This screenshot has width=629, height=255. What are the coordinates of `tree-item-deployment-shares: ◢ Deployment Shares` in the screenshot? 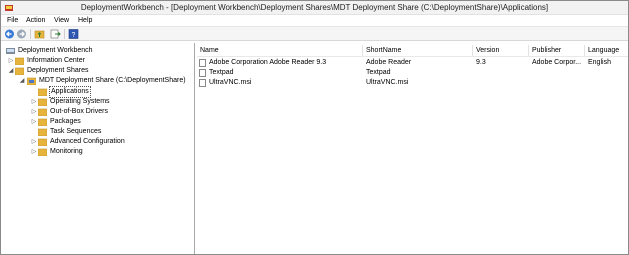 It's located at (99, 71).